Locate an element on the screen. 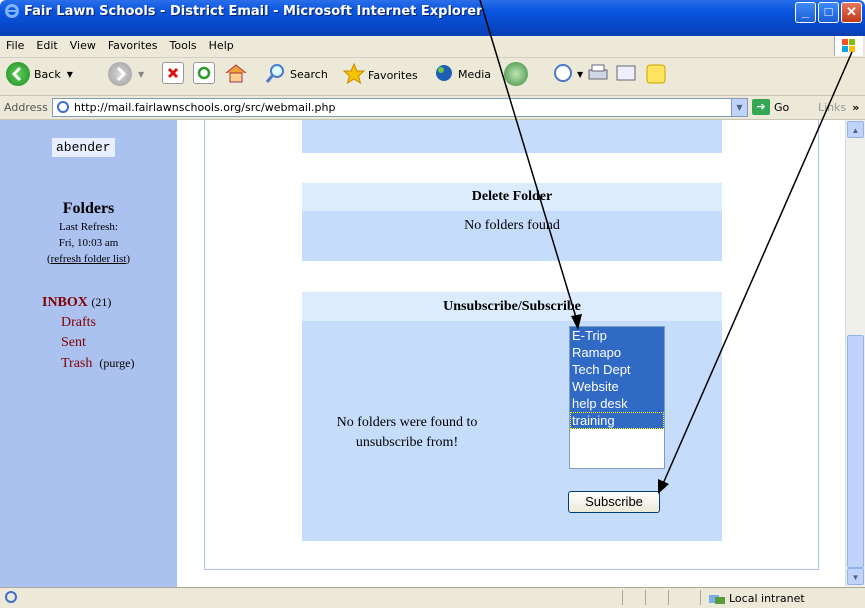 This screenshot has height=608, width=865. security-zone: Local intranet is located at coordinates (756, 598).